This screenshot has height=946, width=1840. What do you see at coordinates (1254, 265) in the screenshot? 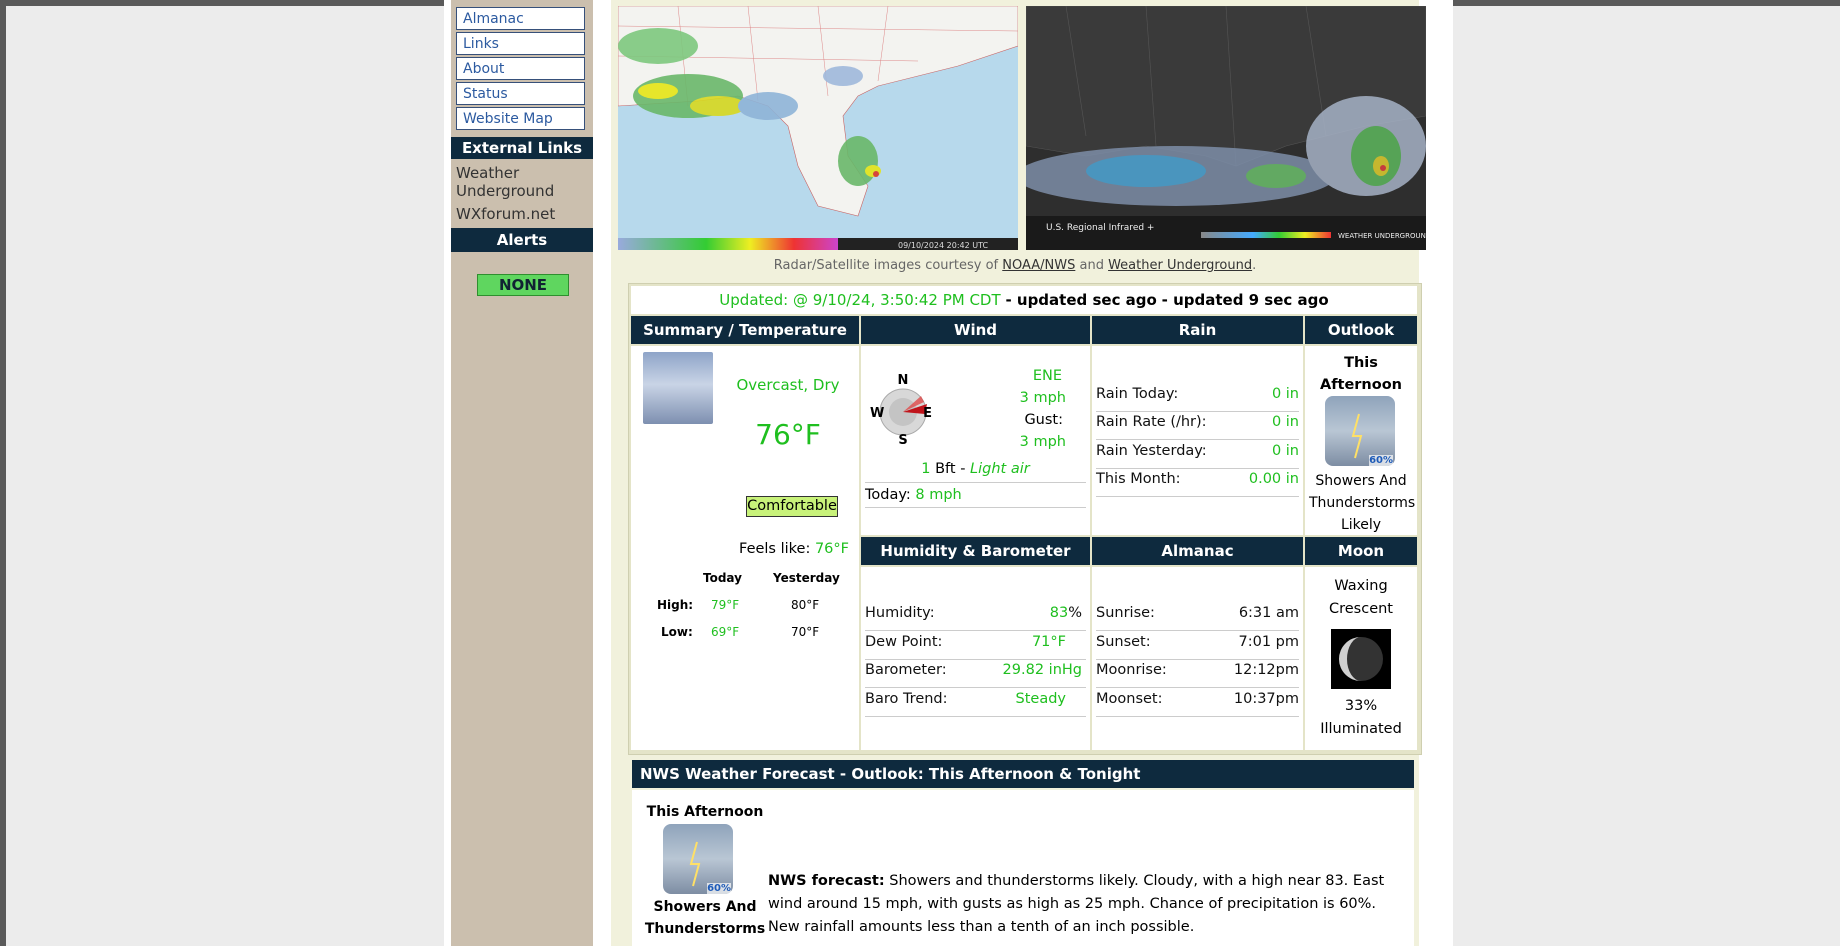
I see `credit-suffix: .` at bounding box center [1254, 265].